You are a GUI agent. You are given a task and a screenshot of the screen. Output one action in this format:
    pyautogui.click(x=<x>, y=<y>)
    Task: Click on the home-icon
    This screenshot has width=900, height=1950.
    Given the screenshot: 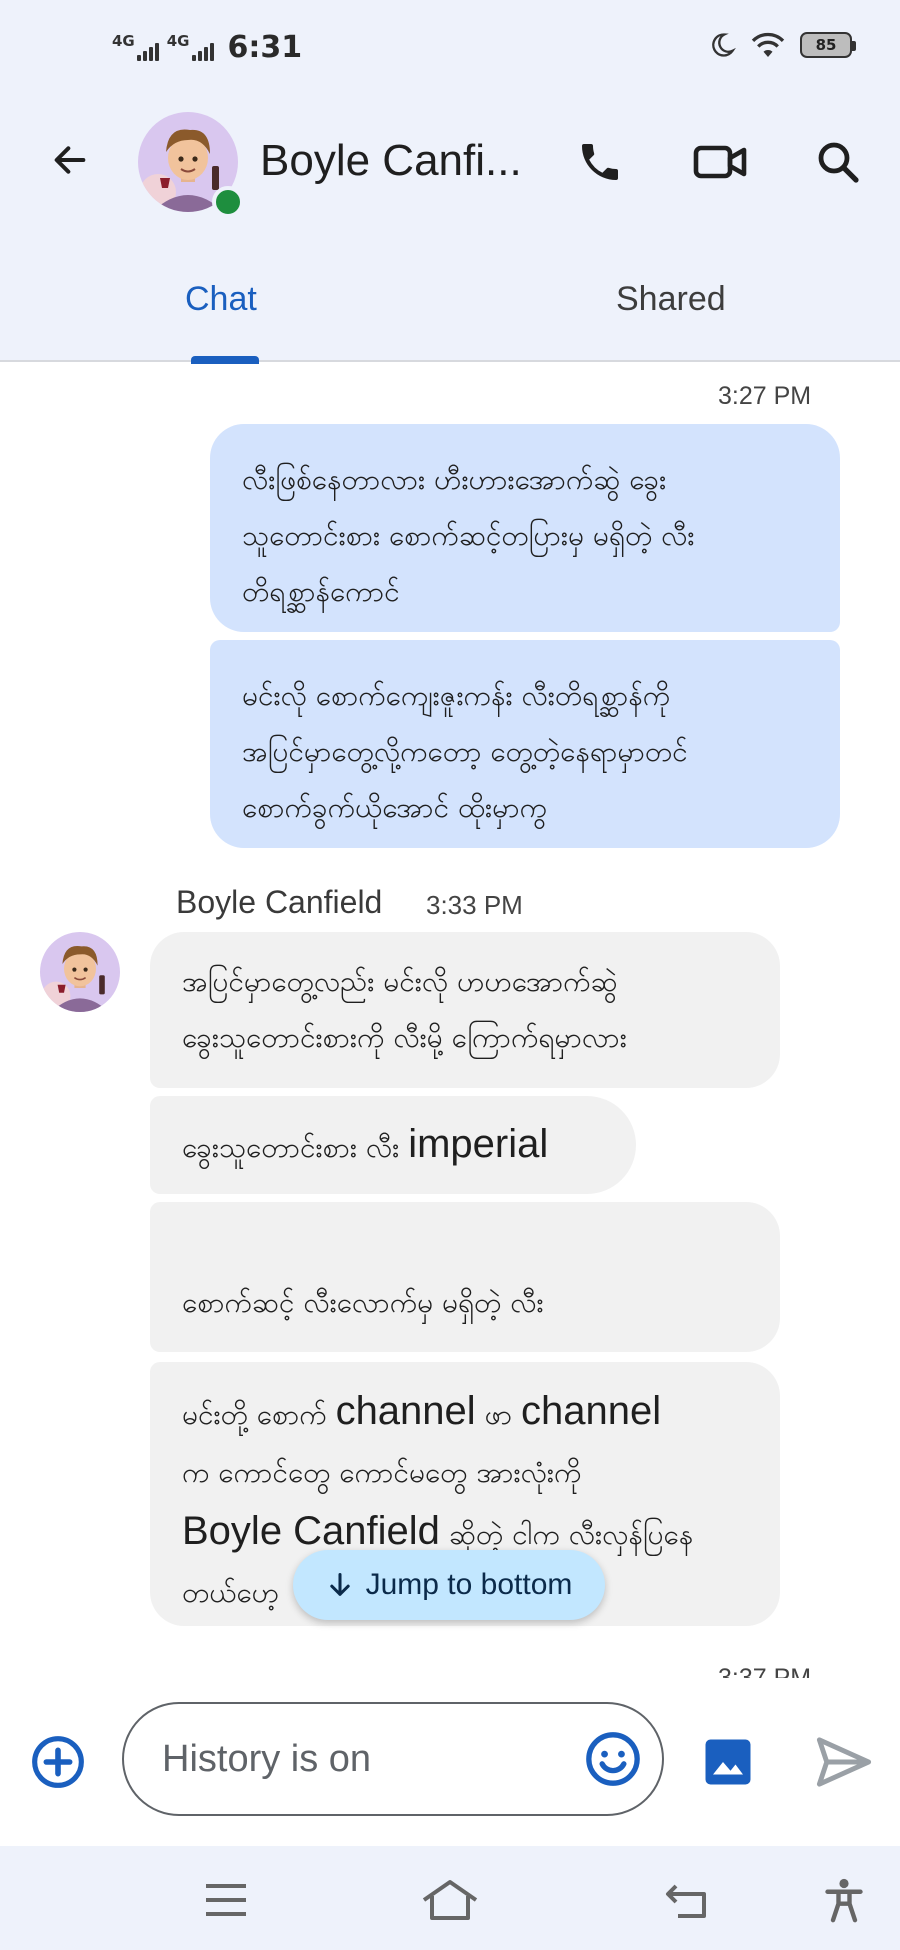 What is the action you would take?
    pyautogui.click(x=450, y=1900)
    